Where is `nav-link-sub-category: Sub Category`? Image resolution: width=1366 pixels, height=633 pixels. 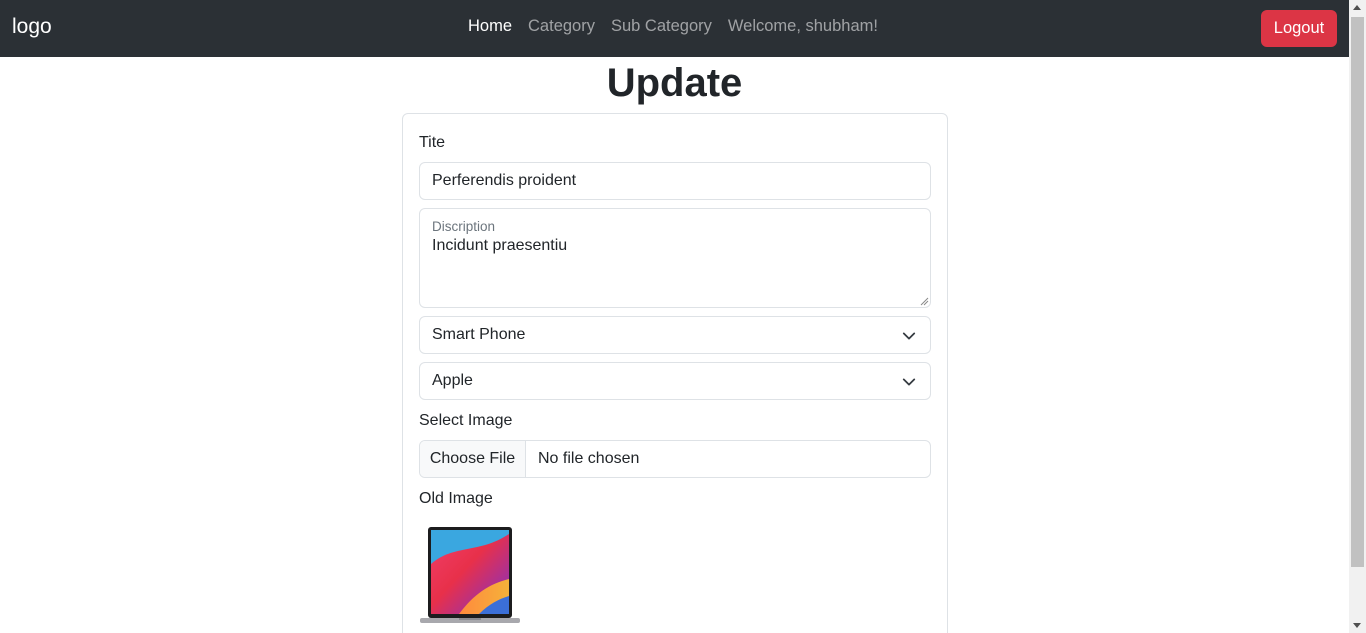
nav-link-sub-category: Sub Category is located at coordinates (661, 26).